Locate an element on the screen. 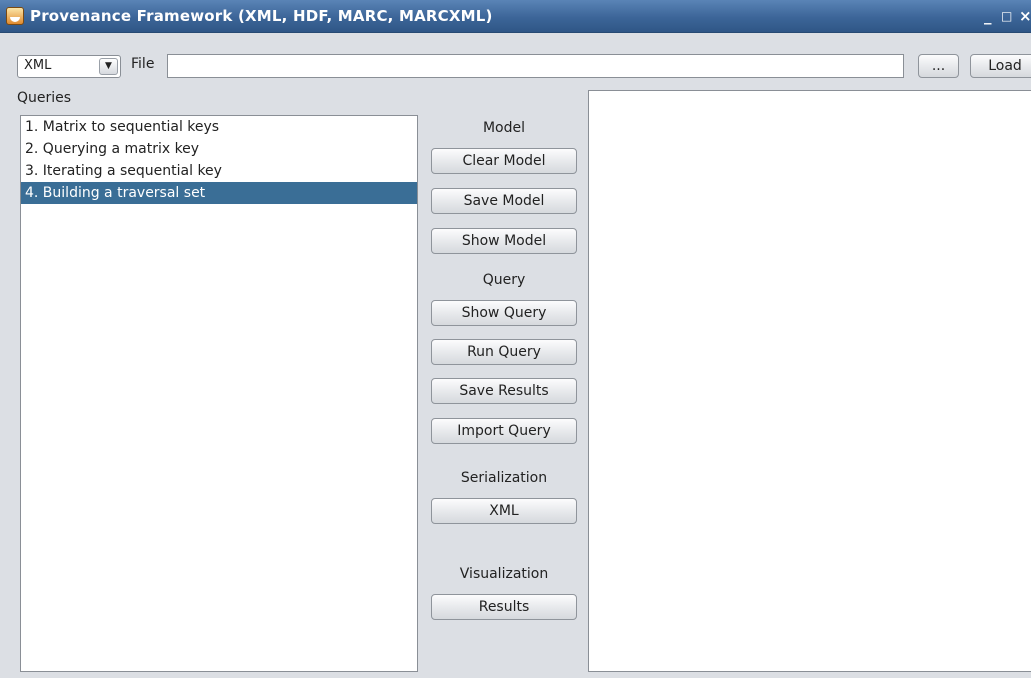  java-app-icon is located at coordinates (15, 16).